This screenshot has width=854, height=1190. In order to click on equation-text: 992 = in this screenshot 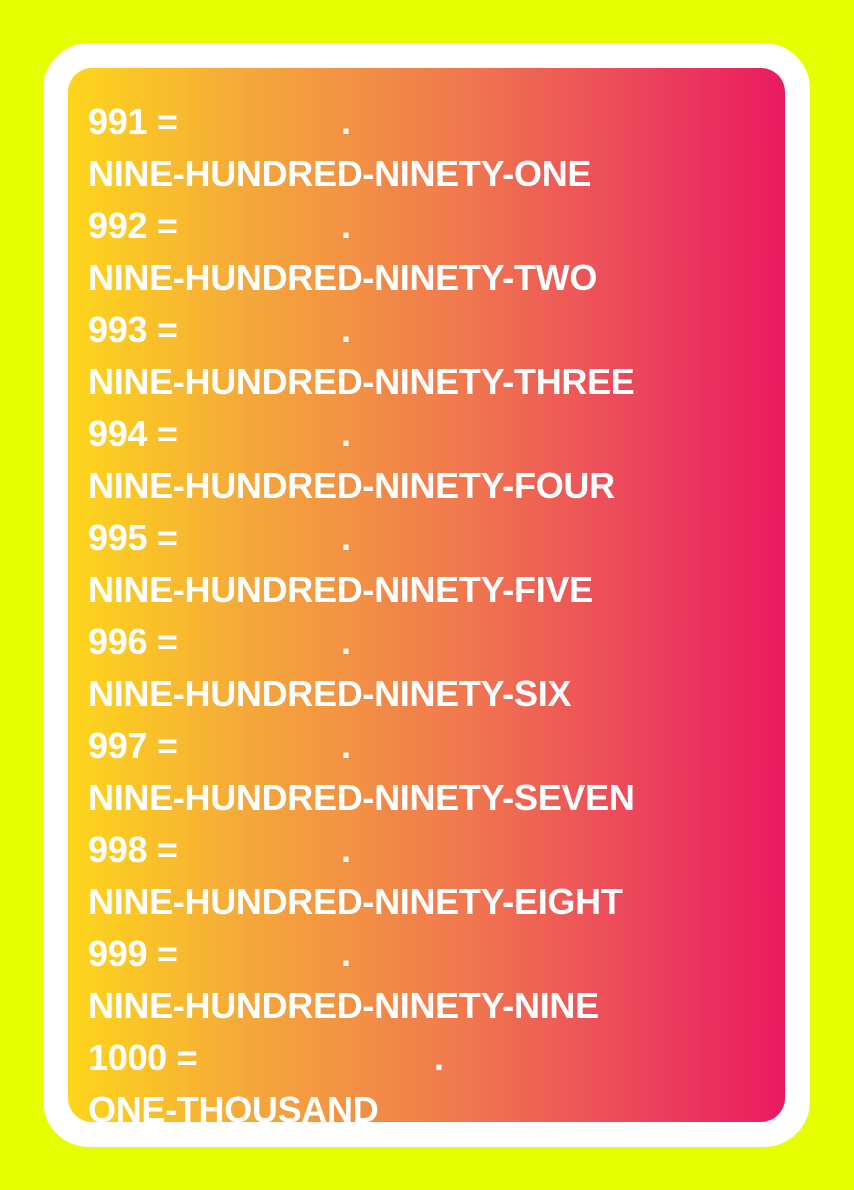, I will do `click(133, 225)`.